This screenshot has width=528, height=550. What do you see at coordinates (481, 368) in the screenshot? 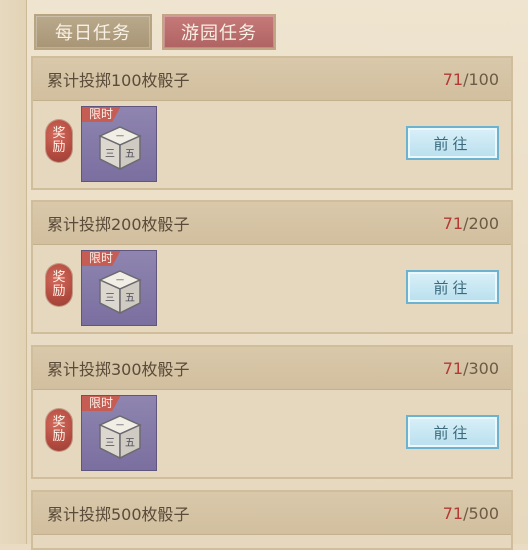
I see `progress-target: /300` at bounding box center [481, 368].